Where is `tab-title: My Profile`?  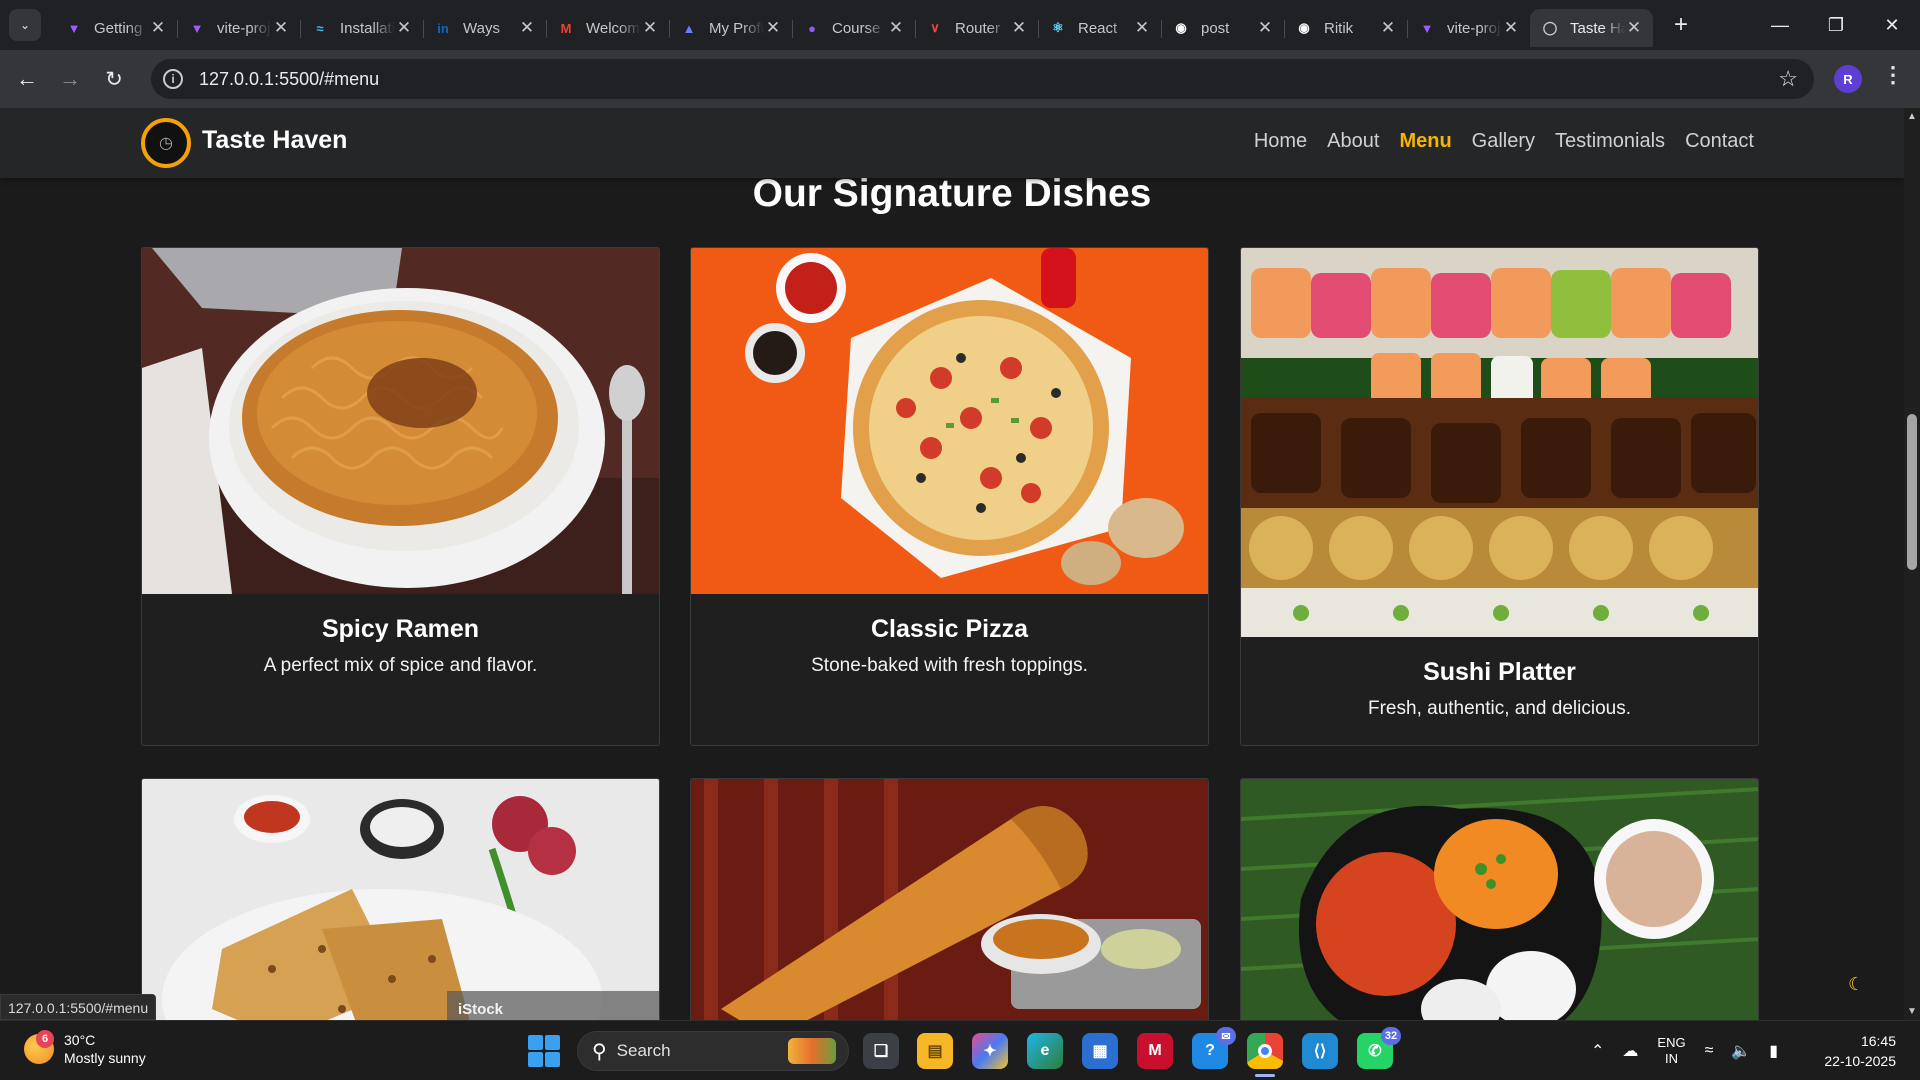 tab-title: My Profile is located at coordinates (736, 28).